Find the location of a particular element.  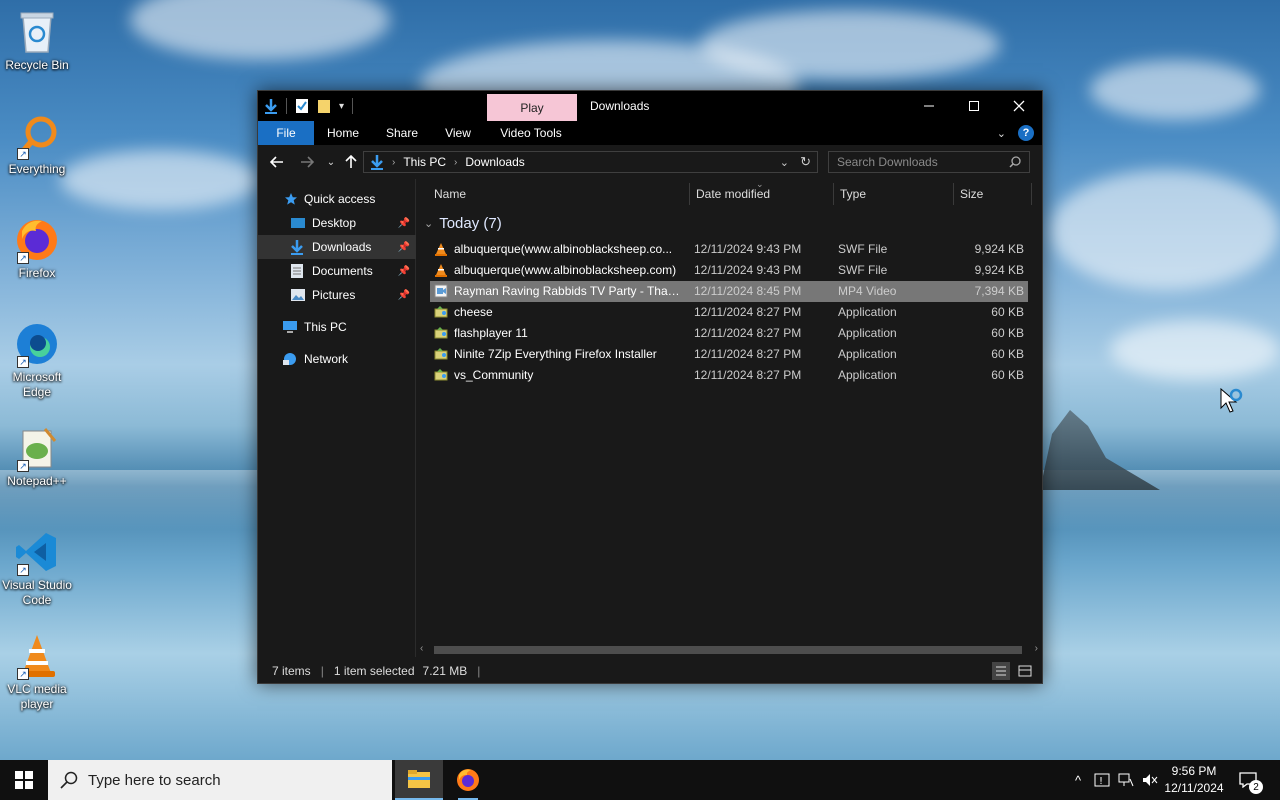

desktop-icon-recycle-bin: Recycle Bin is located at coordinates (37, 40).